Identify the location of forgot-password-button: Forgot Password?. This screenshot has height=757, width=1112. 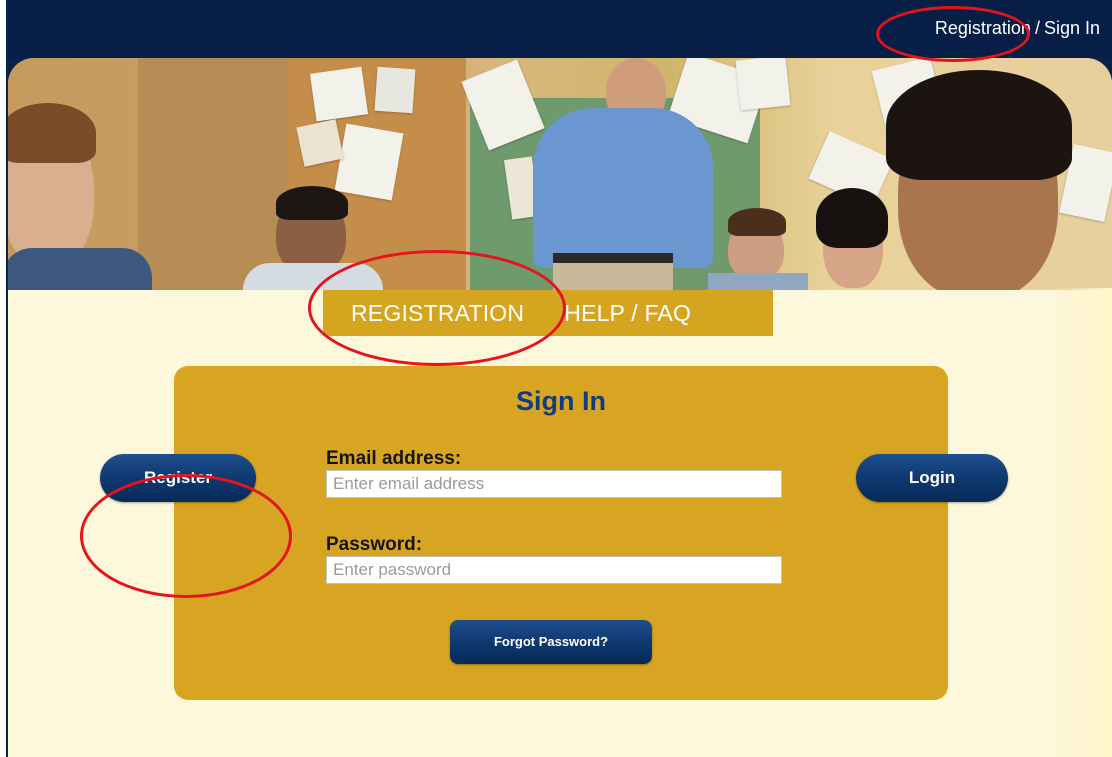
(551, 642).